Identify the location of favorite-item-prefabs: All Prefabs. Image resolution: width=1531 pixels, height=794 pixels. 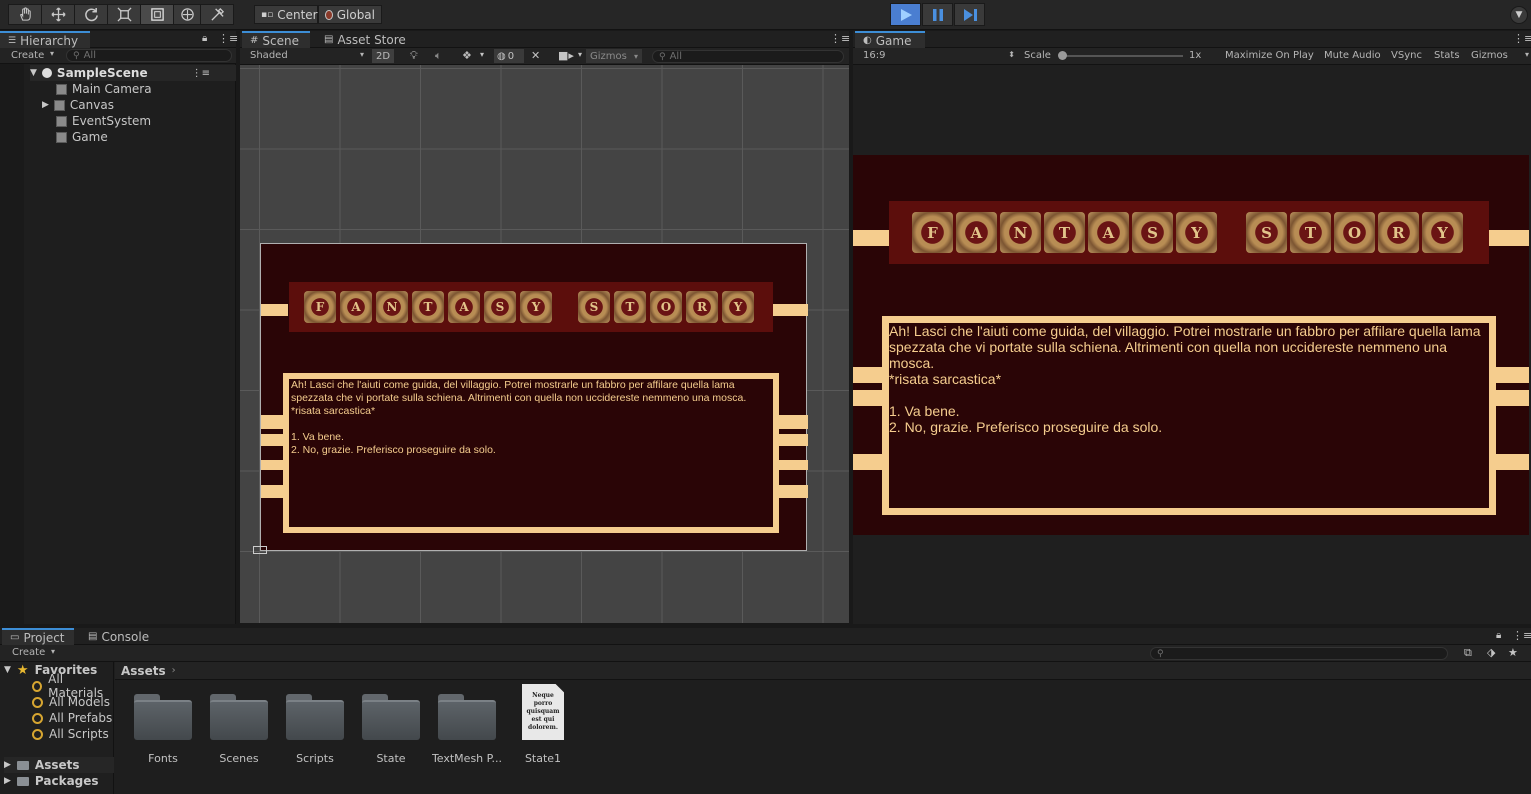
(72, 718).